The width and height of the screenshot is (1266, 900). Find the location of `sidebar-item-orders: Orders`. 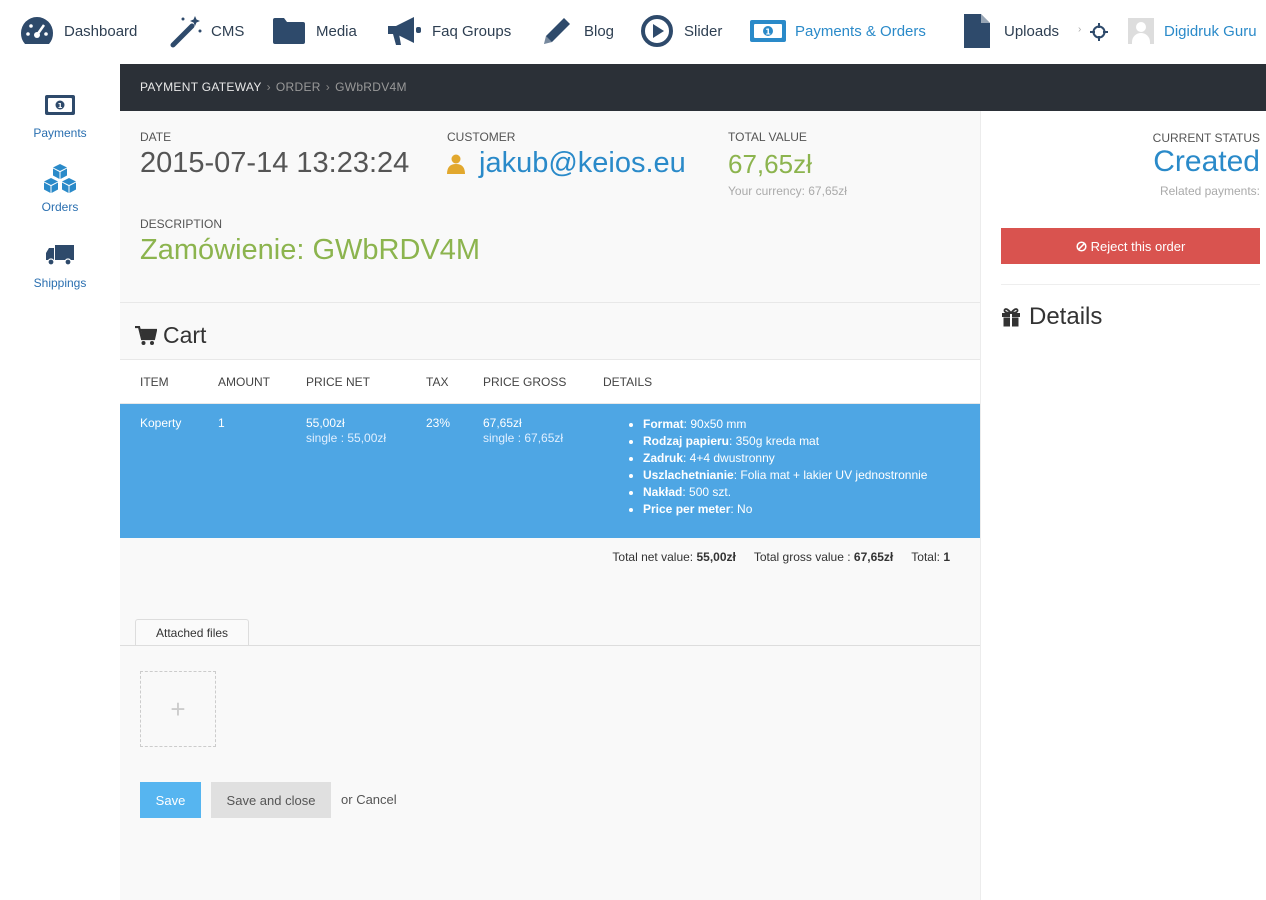

sidebar-item-orders: Orders is located at coordinates (60, 188).